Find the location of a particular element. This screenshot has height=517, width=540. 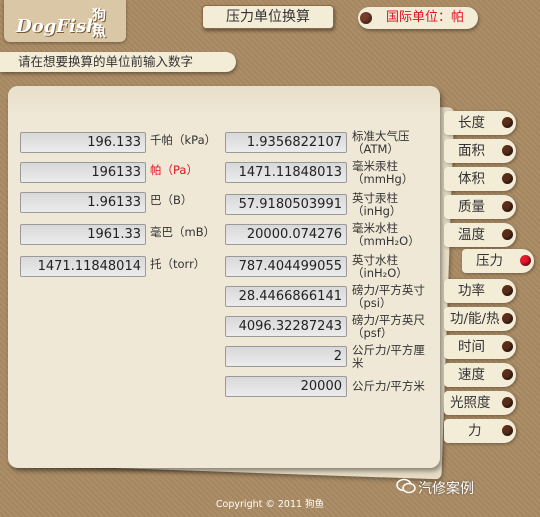

kgf-m2-input: 20000 is located at coordinates (286, 386).